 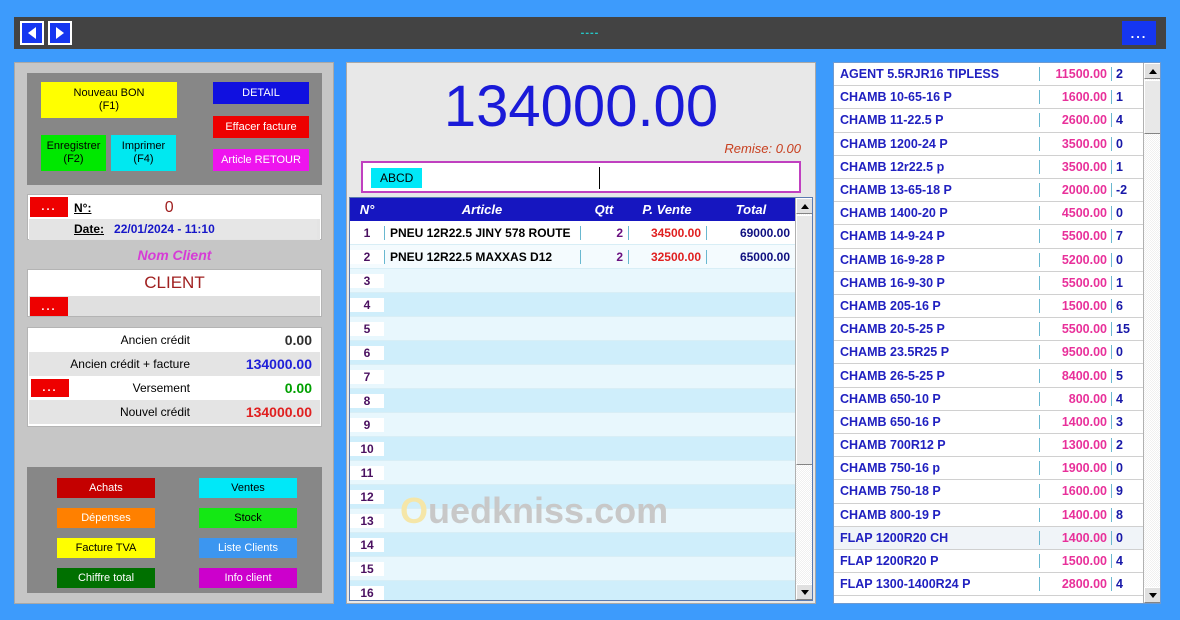 I want to click on product-list-item: CHAMB 10-65-16 P 1600.00 1, so click(x=997, y=98).